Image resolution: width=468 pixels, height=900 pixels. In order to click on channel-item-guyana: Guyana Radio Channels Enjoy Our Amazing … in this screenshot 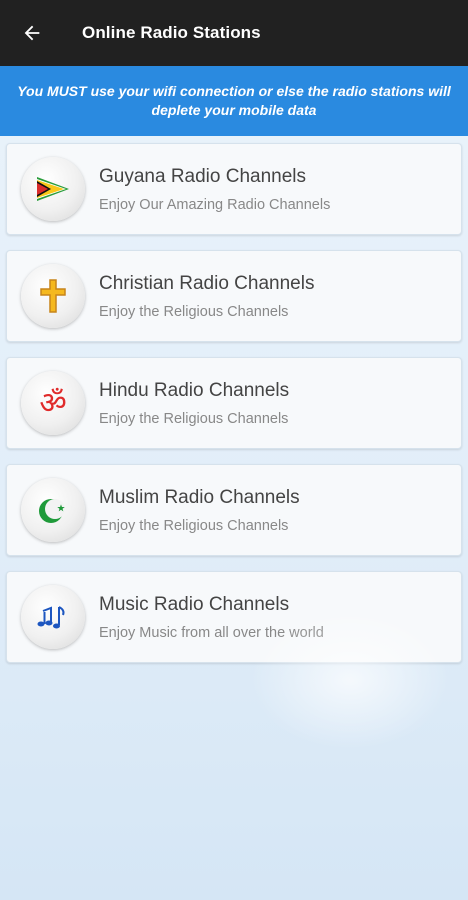, I will do `click(234, 189)`.